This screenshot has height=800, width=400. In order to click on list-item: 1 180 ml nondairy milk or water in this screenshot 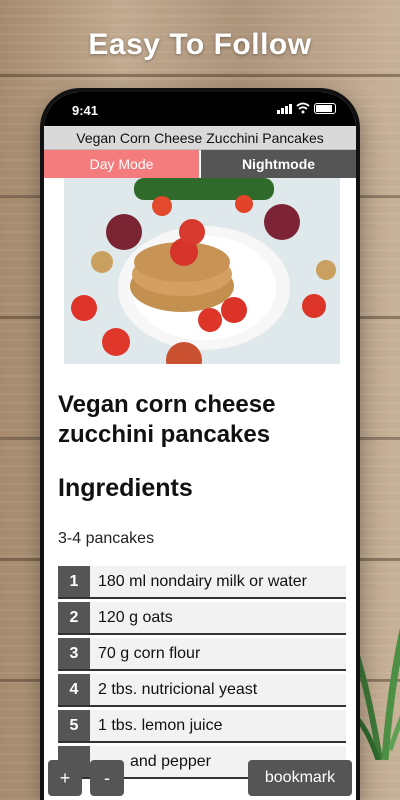, I will do `click(202, 582)`.